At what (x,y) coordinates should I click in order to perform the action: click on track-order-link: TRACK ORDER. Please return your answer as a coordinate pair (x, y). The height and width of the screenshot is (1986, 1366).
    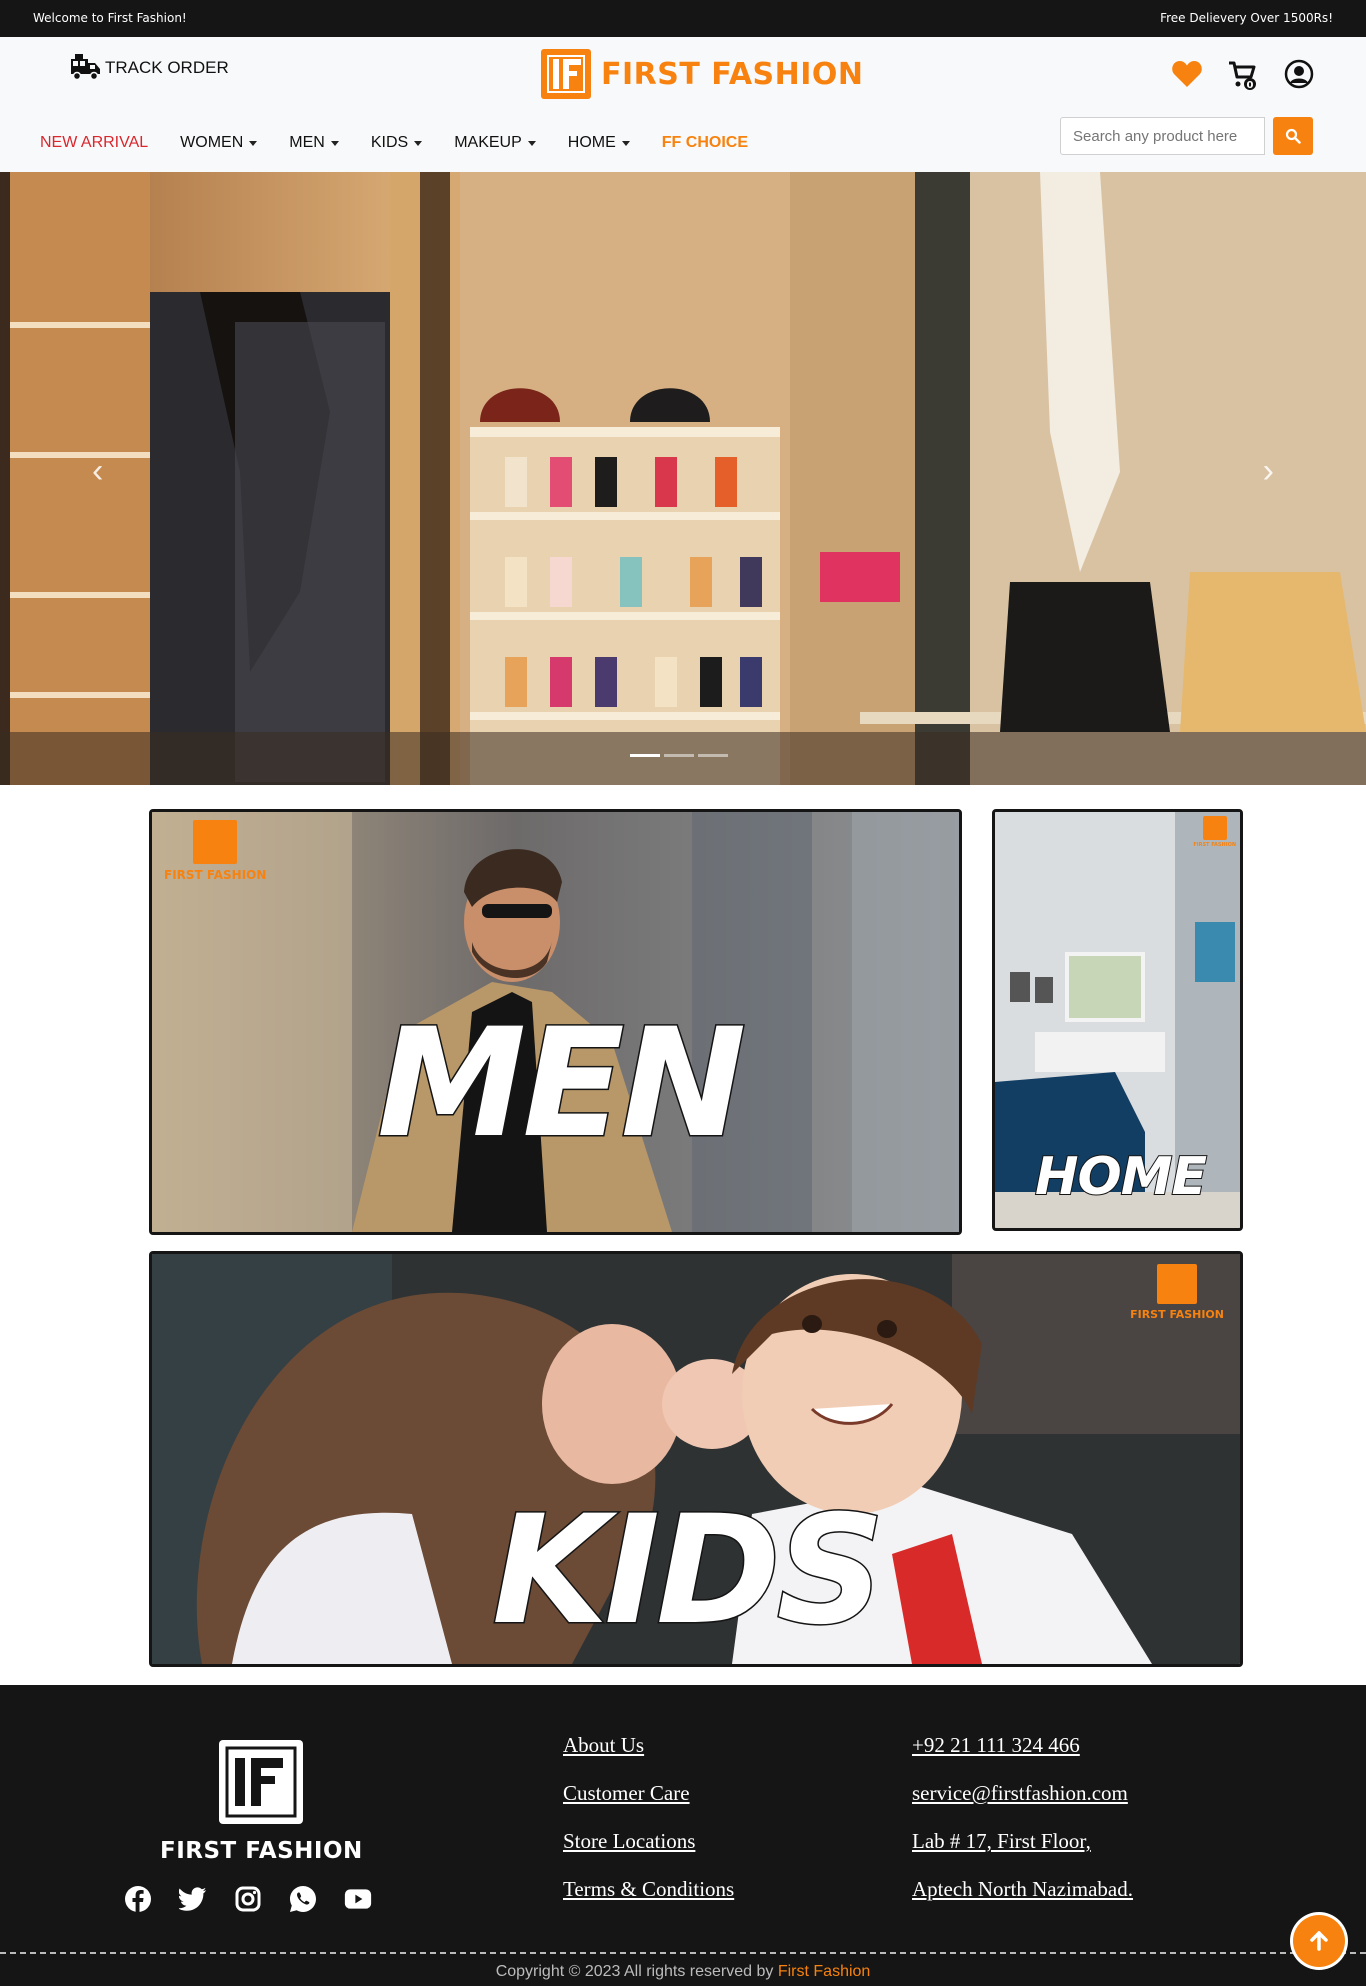
    Looking at the image, I should click on (149, 68).